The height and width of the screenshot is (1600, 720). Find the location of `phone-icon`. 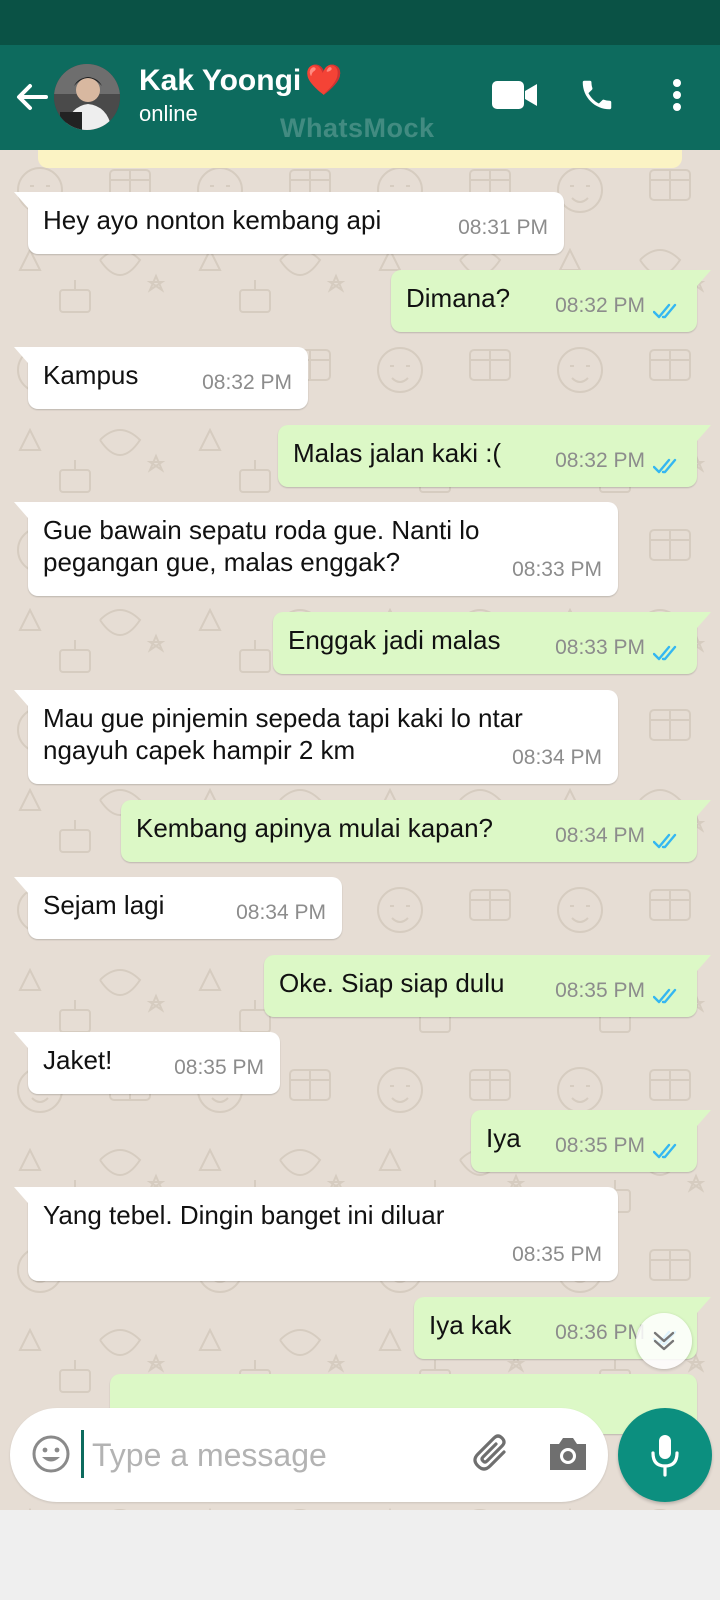

phone-icon is located at coordinates (597, 95).